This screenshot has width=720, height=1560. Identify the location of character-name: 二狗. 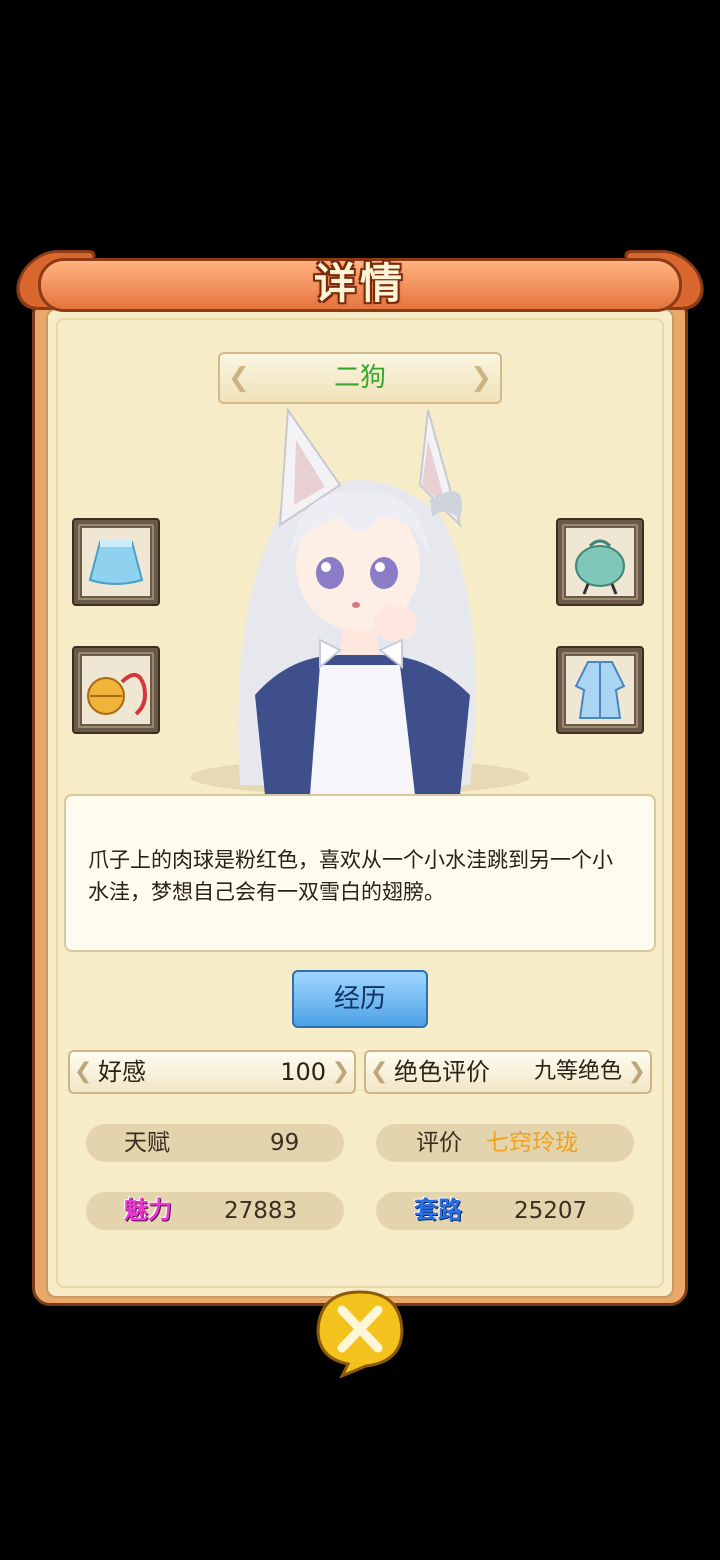
(359, 378).